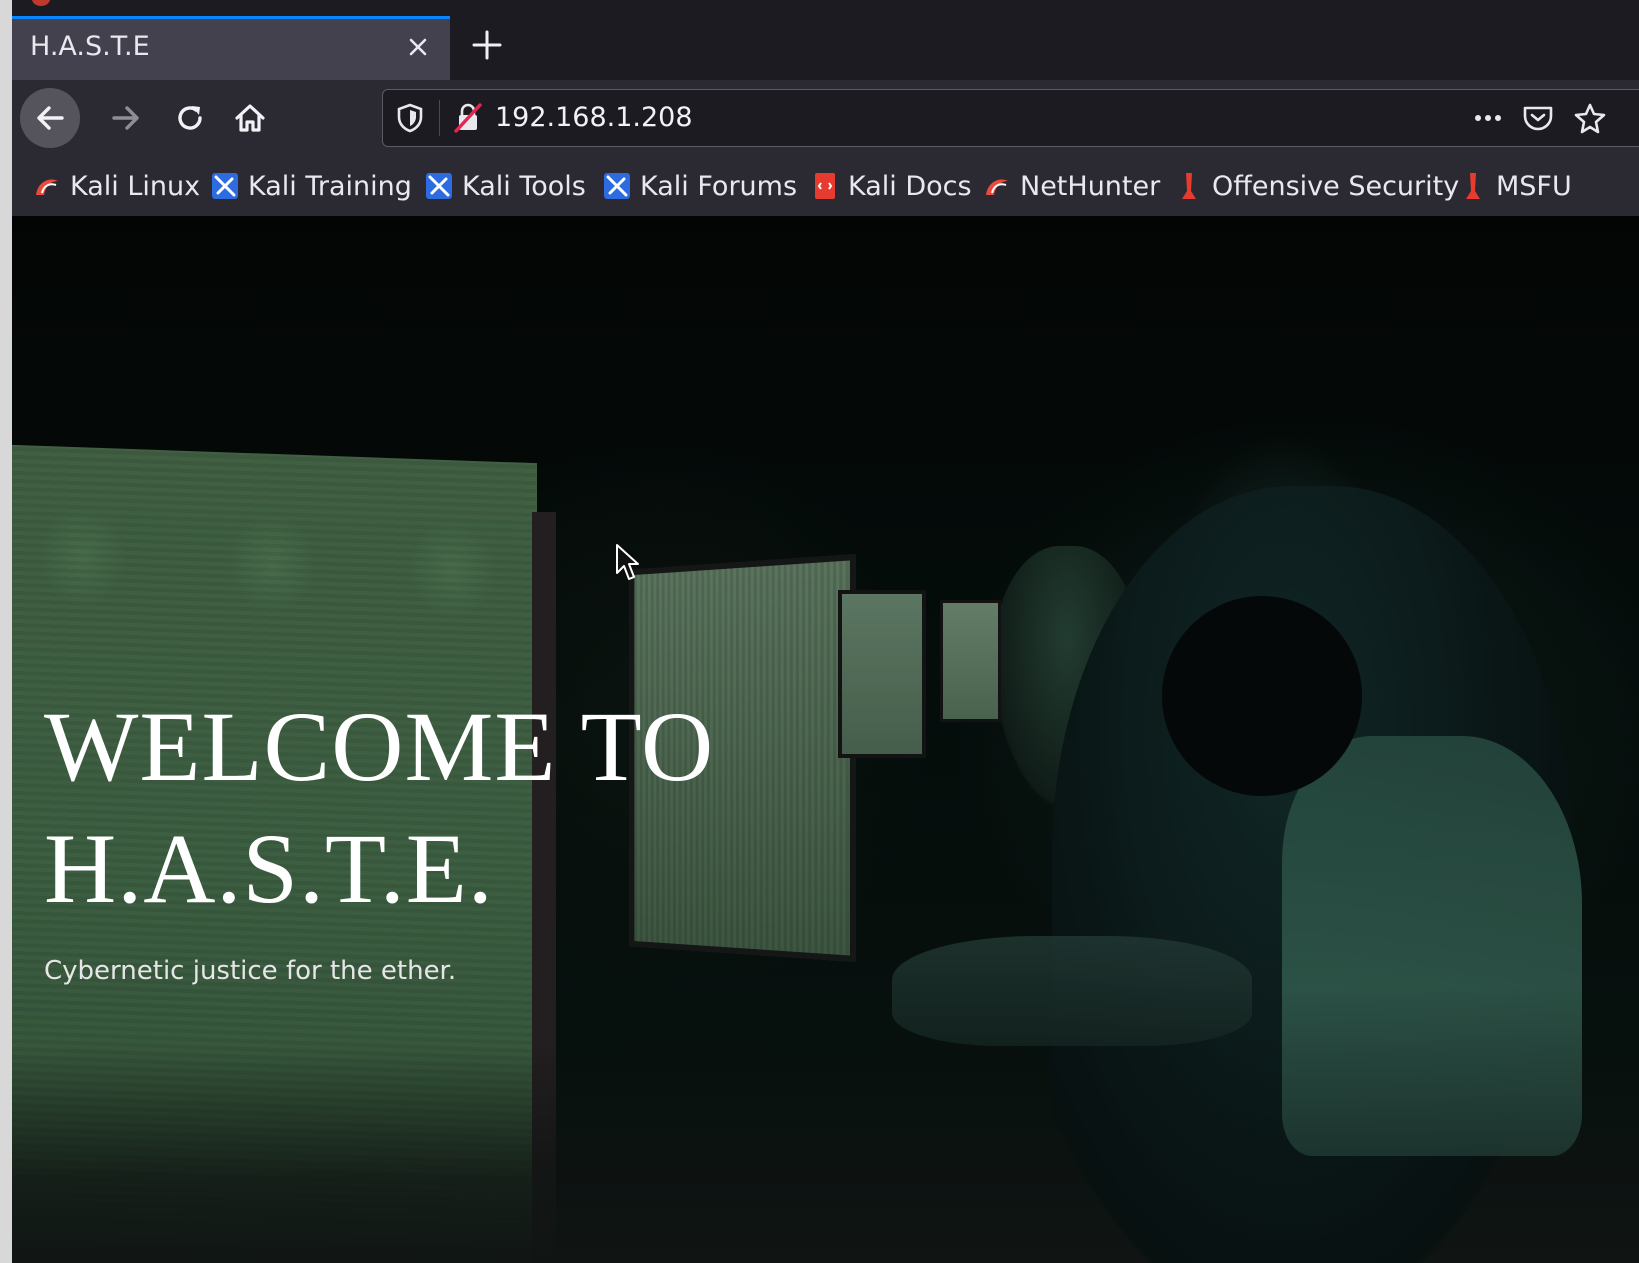  I want to click on forward-button, so click(126, 118).